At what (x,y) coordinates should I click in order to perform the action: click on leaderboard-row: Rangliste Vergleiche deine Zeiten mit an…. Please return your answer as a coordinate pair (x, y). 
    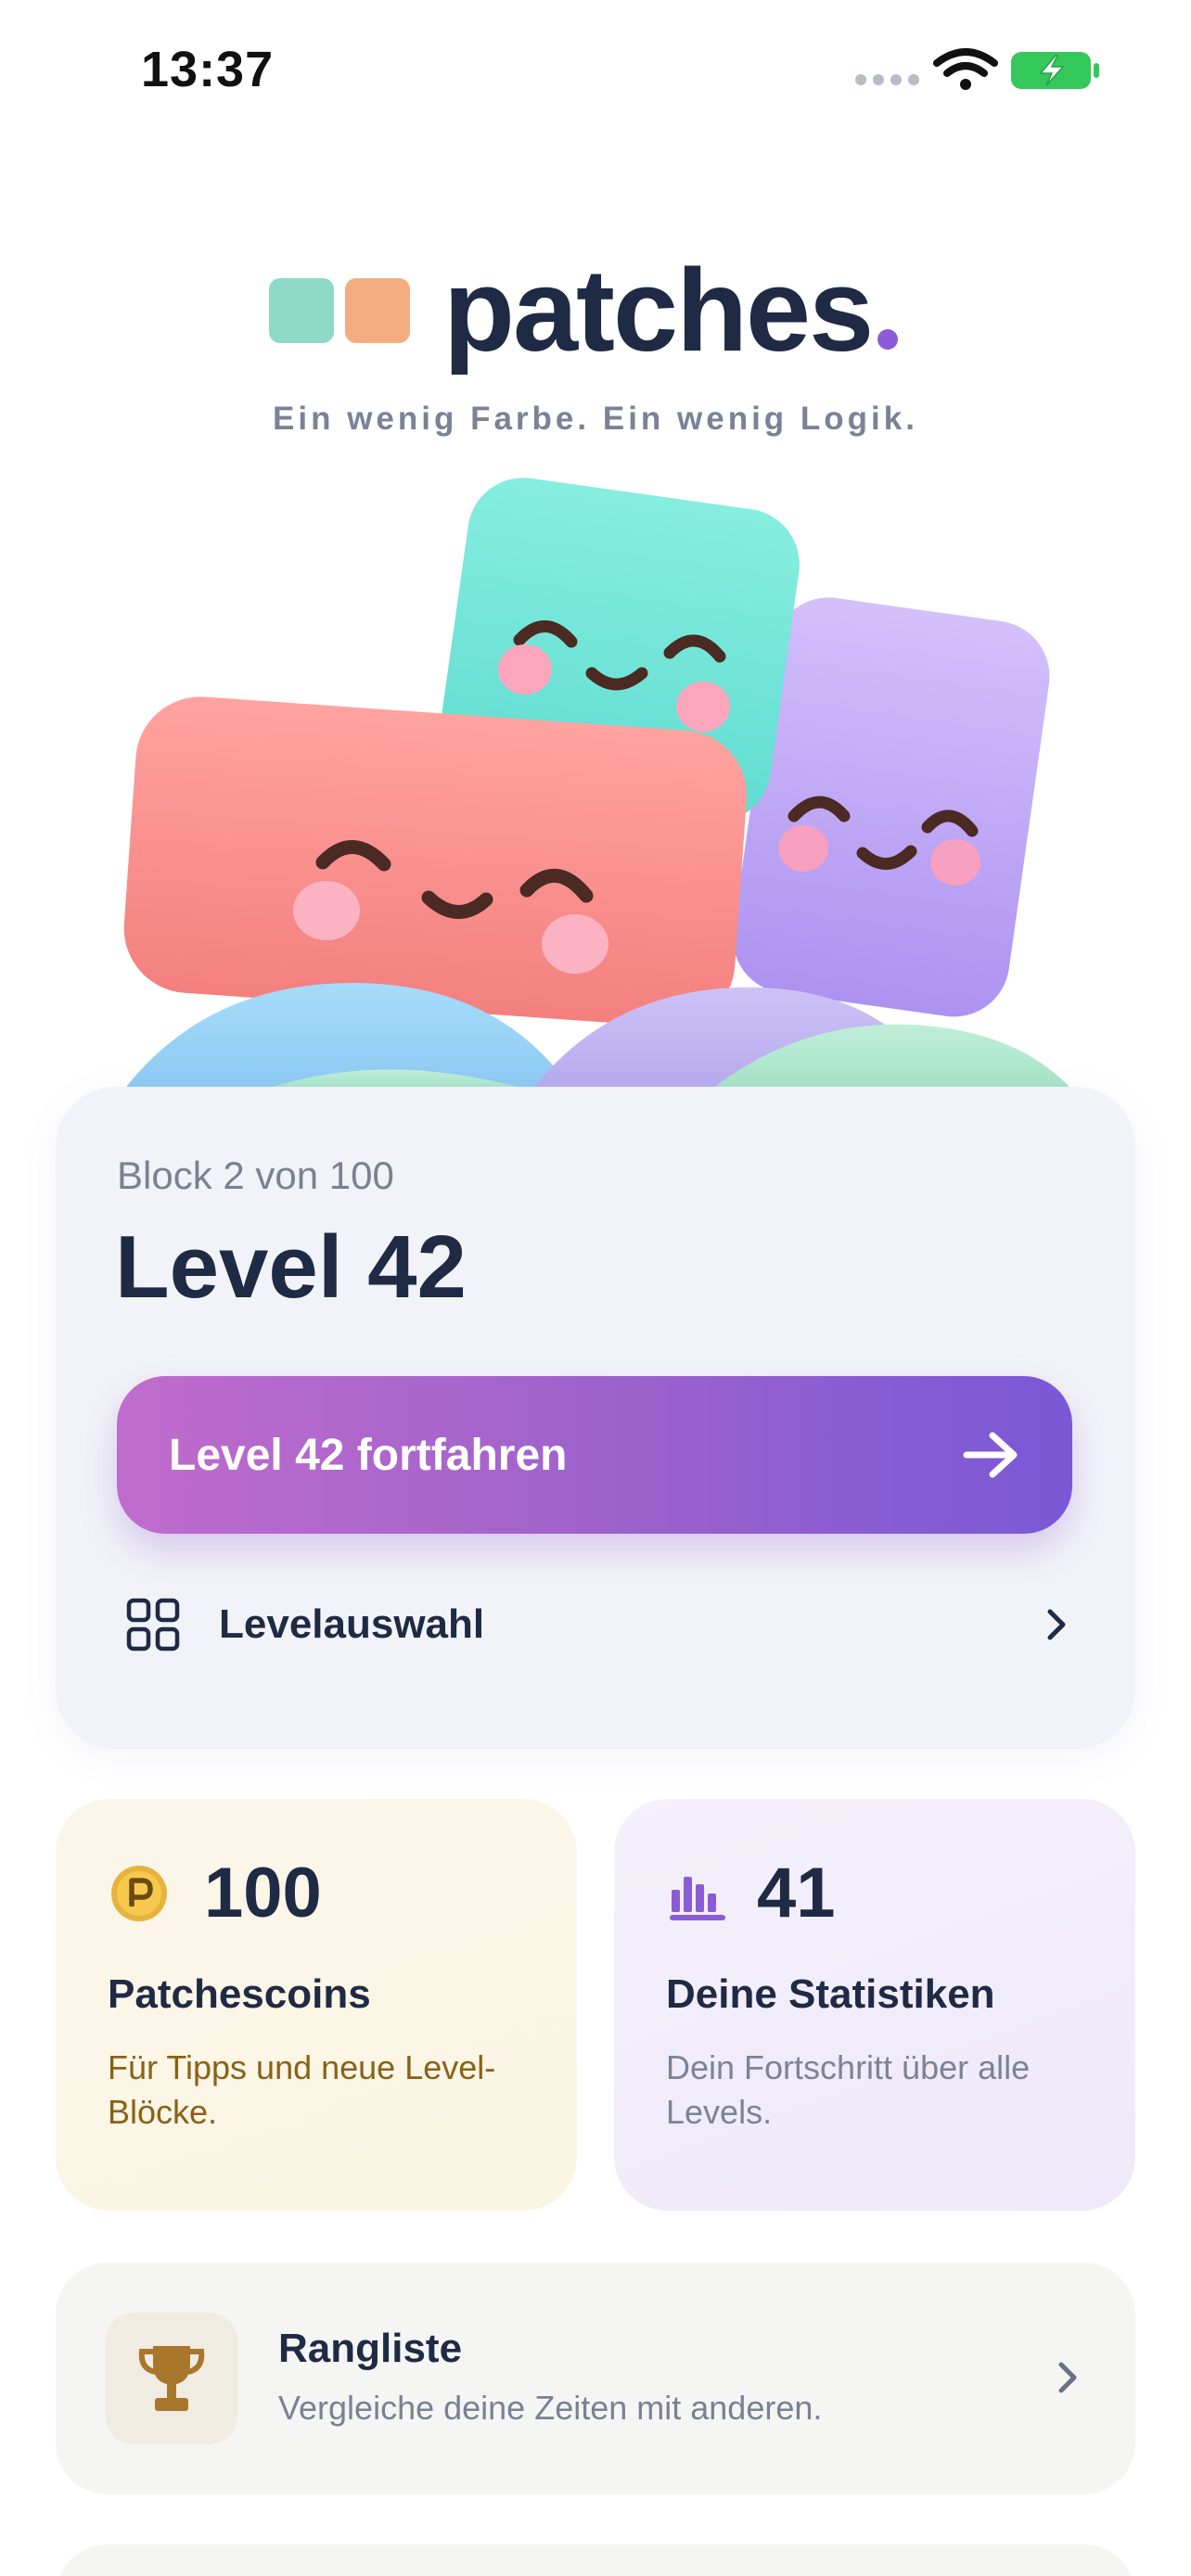
    Looking at the image, I should click on (595, 2379).